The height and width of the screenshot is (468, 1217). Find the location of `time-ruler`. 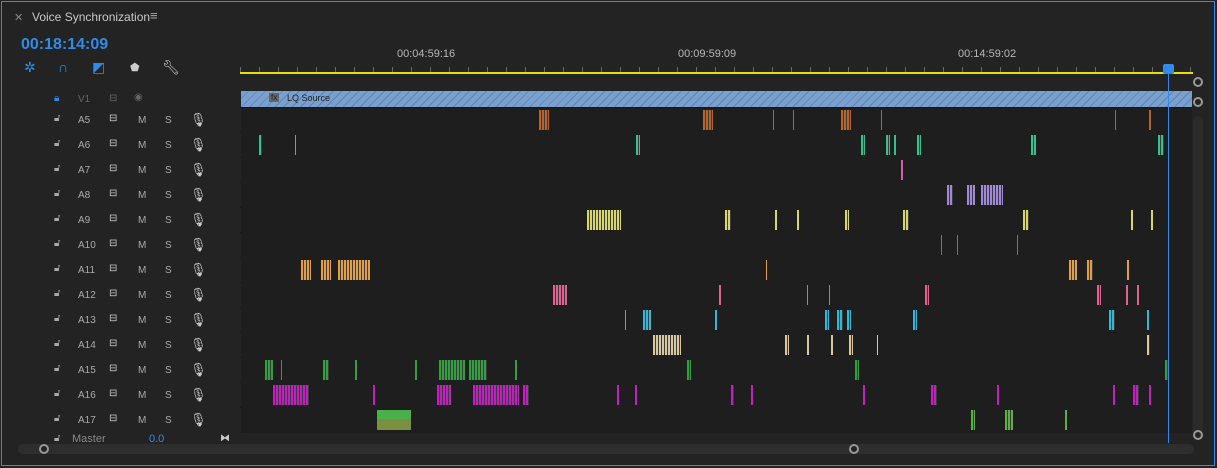

time-ruler is located at coordinates (716, 68).